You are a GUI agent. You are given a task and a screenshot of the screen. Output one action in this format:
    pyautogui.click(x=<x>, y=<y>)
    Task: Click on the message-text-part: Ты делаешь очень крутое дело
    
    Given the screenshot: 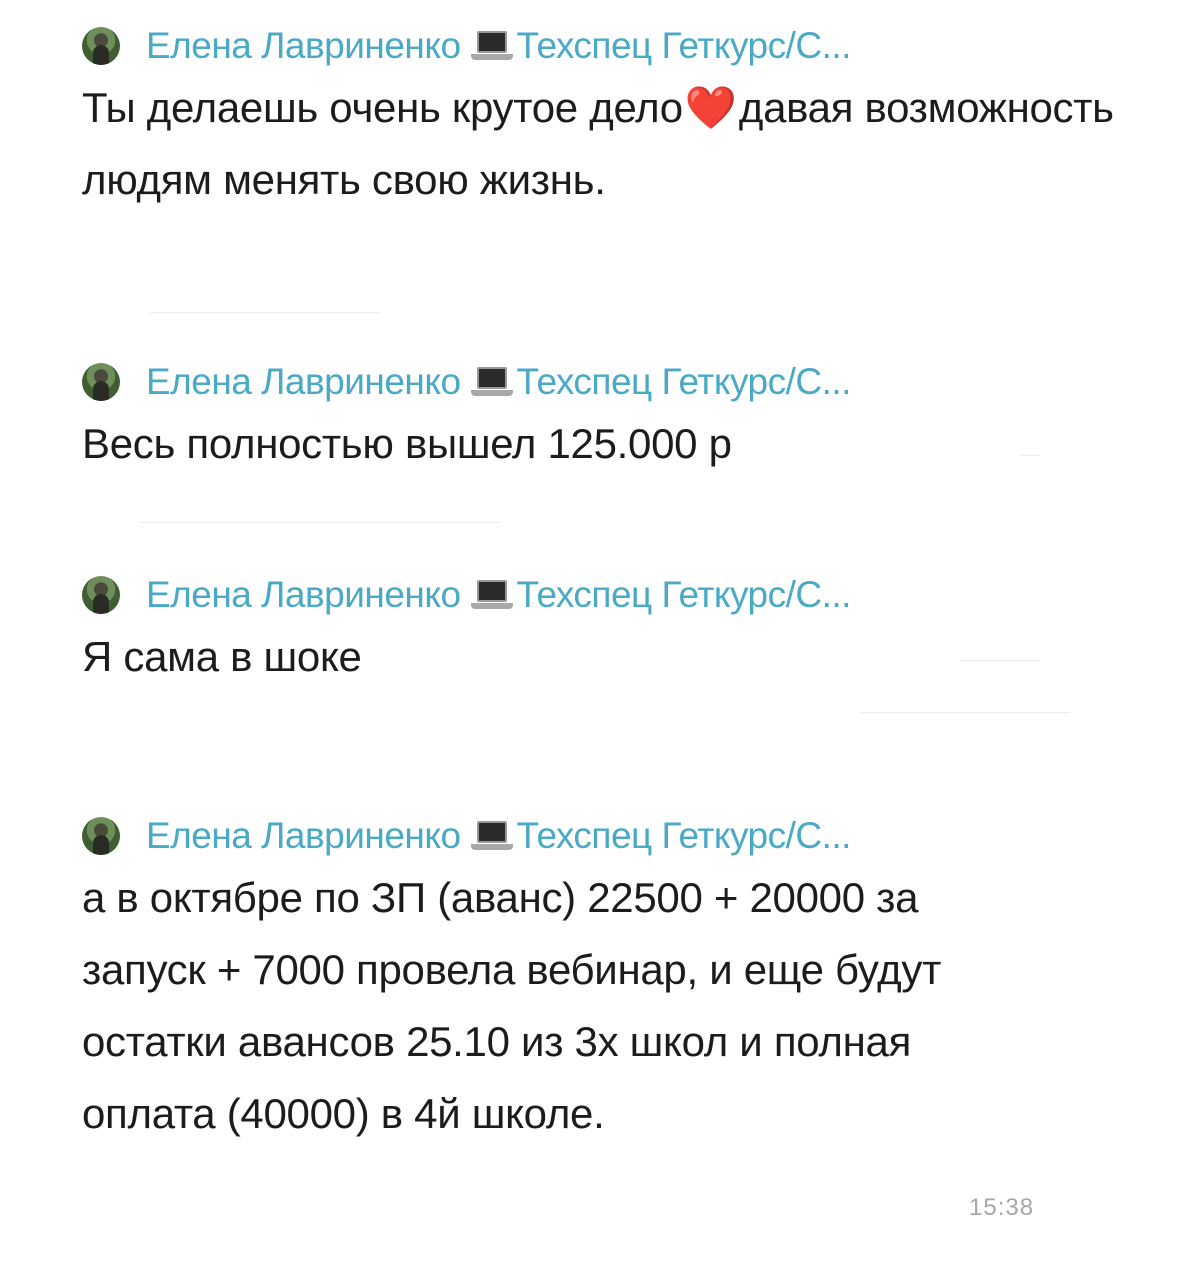 What is the action you would take?
    pyautogui.click(x=382, y=107)
    